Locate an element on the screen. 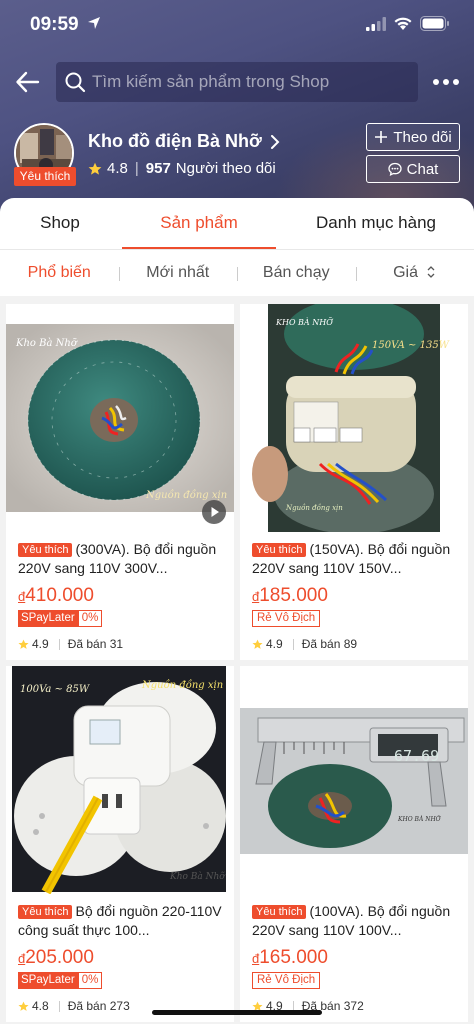  product-rating: 4.8 Đã bán 273 is located at coordinates (74, 1006).